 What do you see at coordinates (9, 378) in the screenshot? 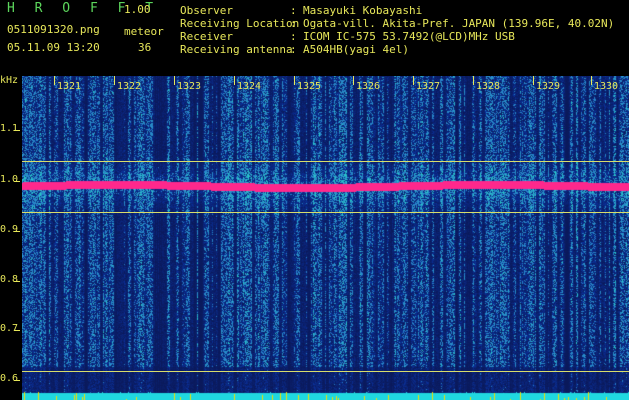
I see `y-tick-label: 0.6` at bounding box center [9, 378].